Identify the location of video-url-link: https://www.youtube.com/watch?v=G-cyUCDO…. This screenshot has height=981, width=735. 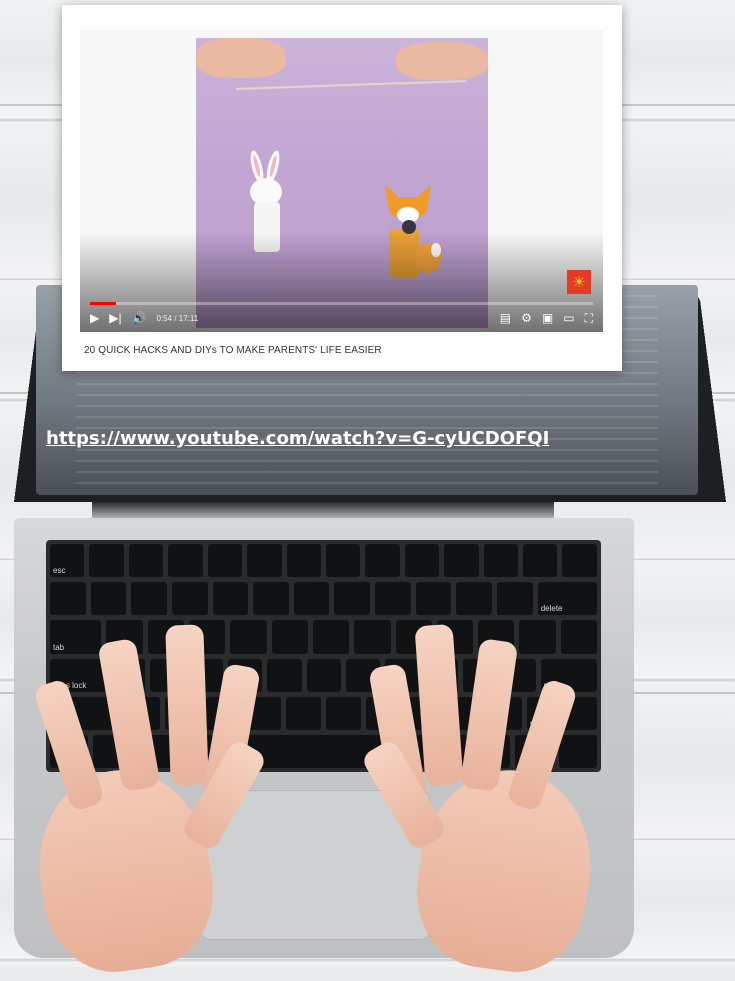
(306, 439).